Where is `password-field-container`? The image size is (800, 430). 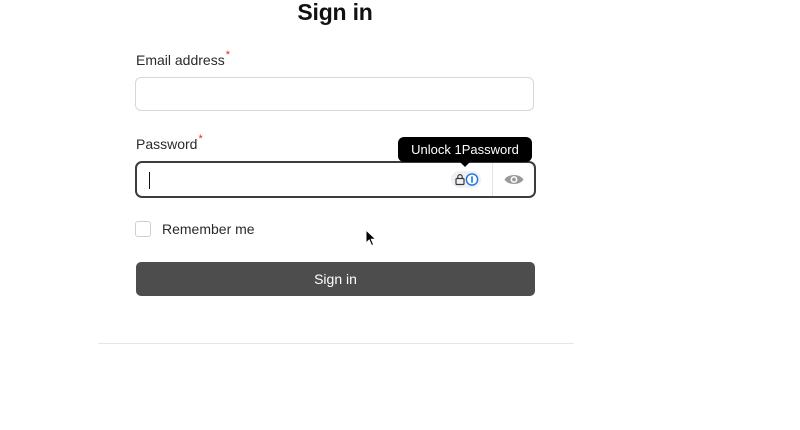
password-field-container is located at coordinates (335, 179).